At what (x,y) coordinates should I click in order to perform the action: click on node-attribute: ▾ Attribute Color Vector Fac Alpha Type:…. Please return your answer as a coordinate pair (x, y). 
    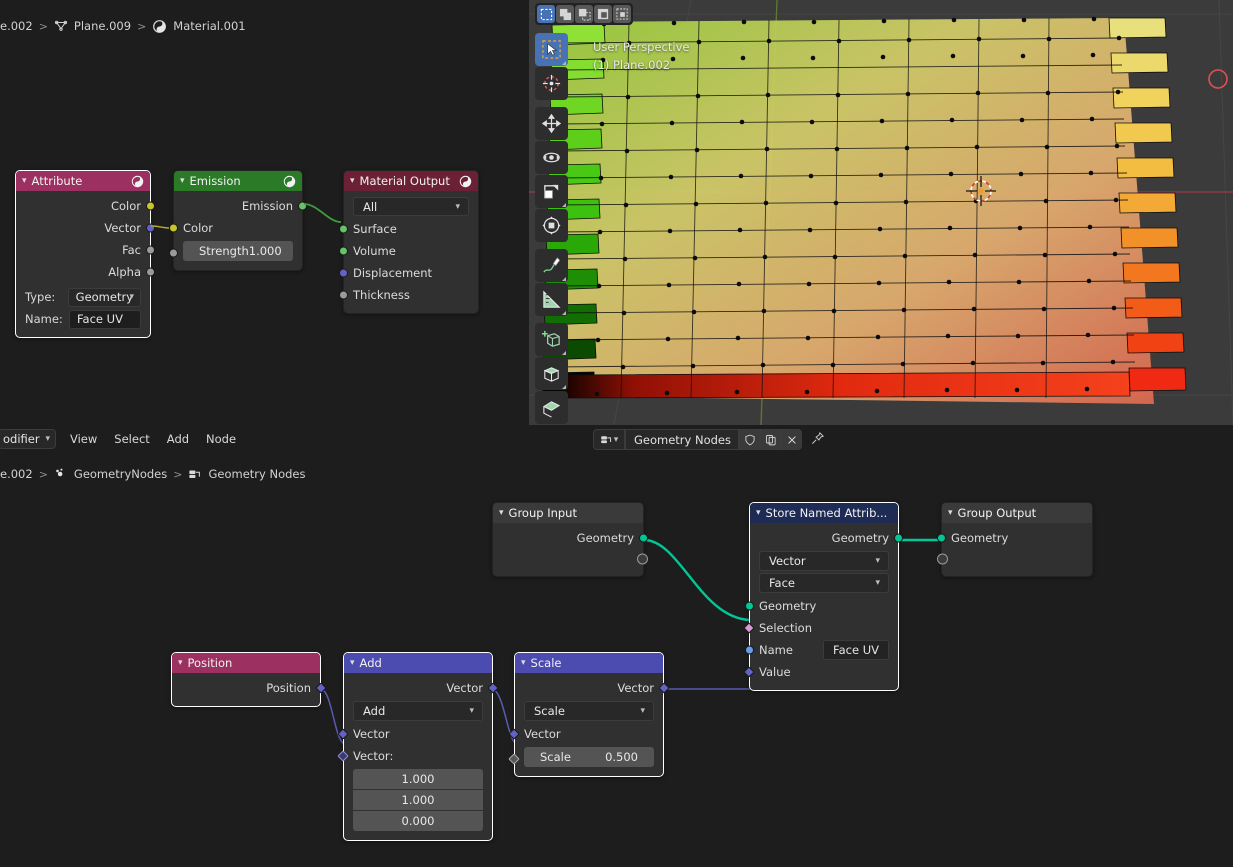
    Looking at the image, I should click on (85, 254).